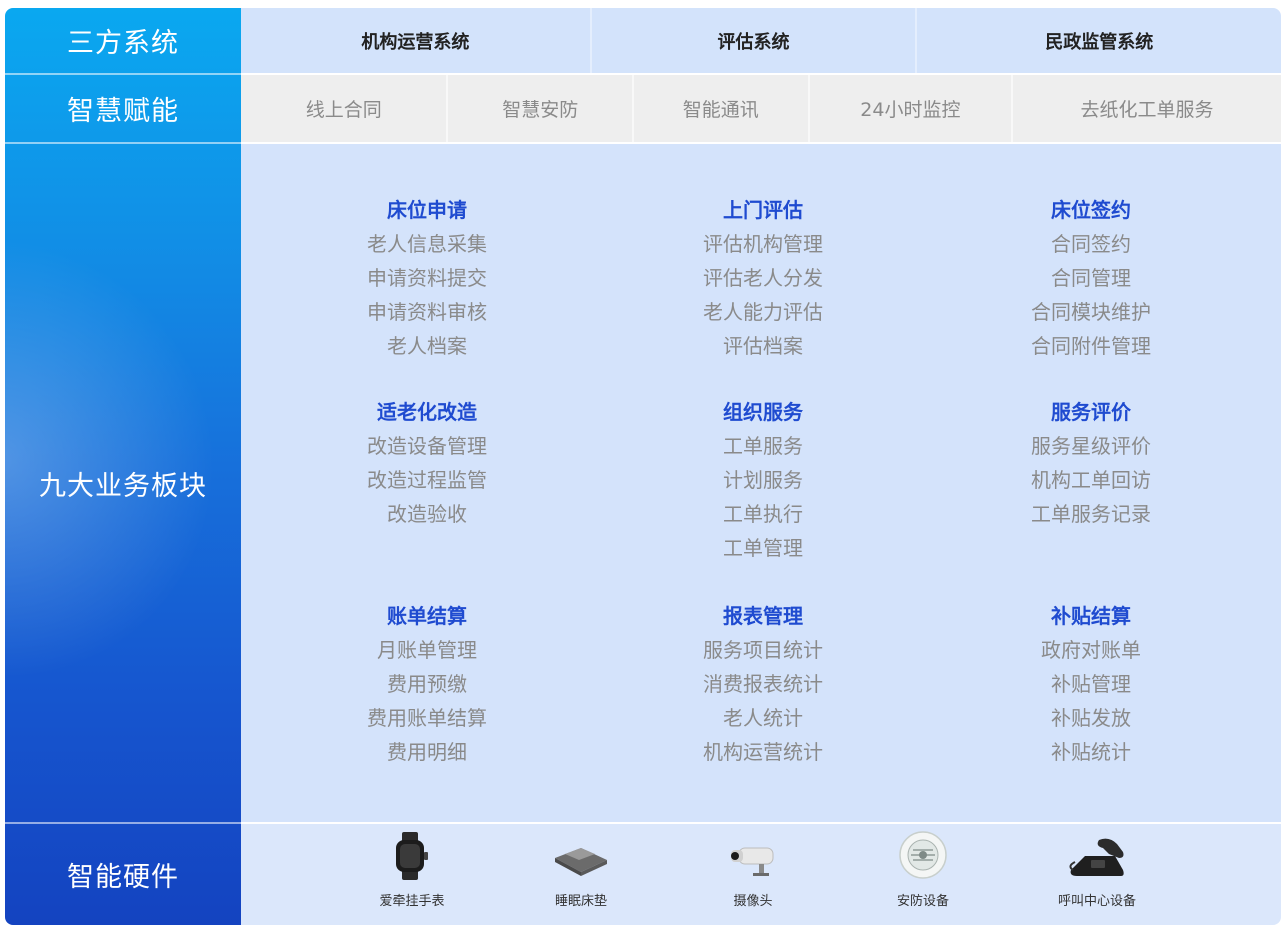 This screenshot has height=925, width=1287. What do you see at coordinates (1091, 514) in the screenshot?
I see `module-item: 工单服务记录` at bounding box center [1091, 514].